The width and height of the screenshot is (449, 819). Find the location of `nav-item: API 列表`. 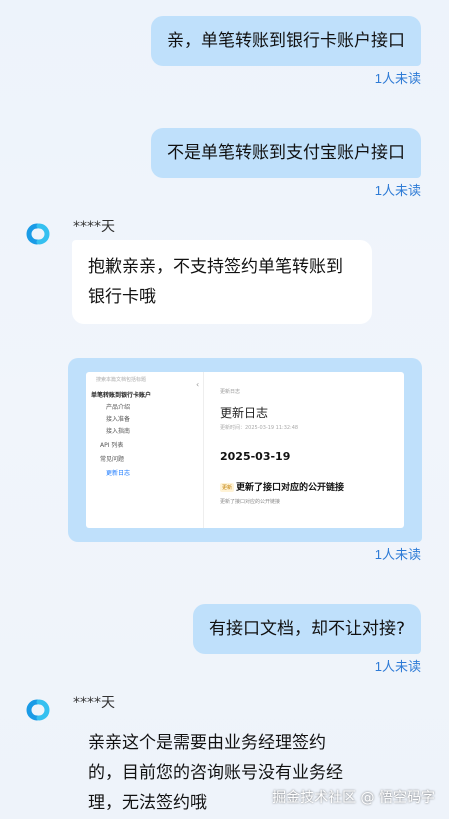

nav-item: API 列表 is located at coordinates (112, 445).